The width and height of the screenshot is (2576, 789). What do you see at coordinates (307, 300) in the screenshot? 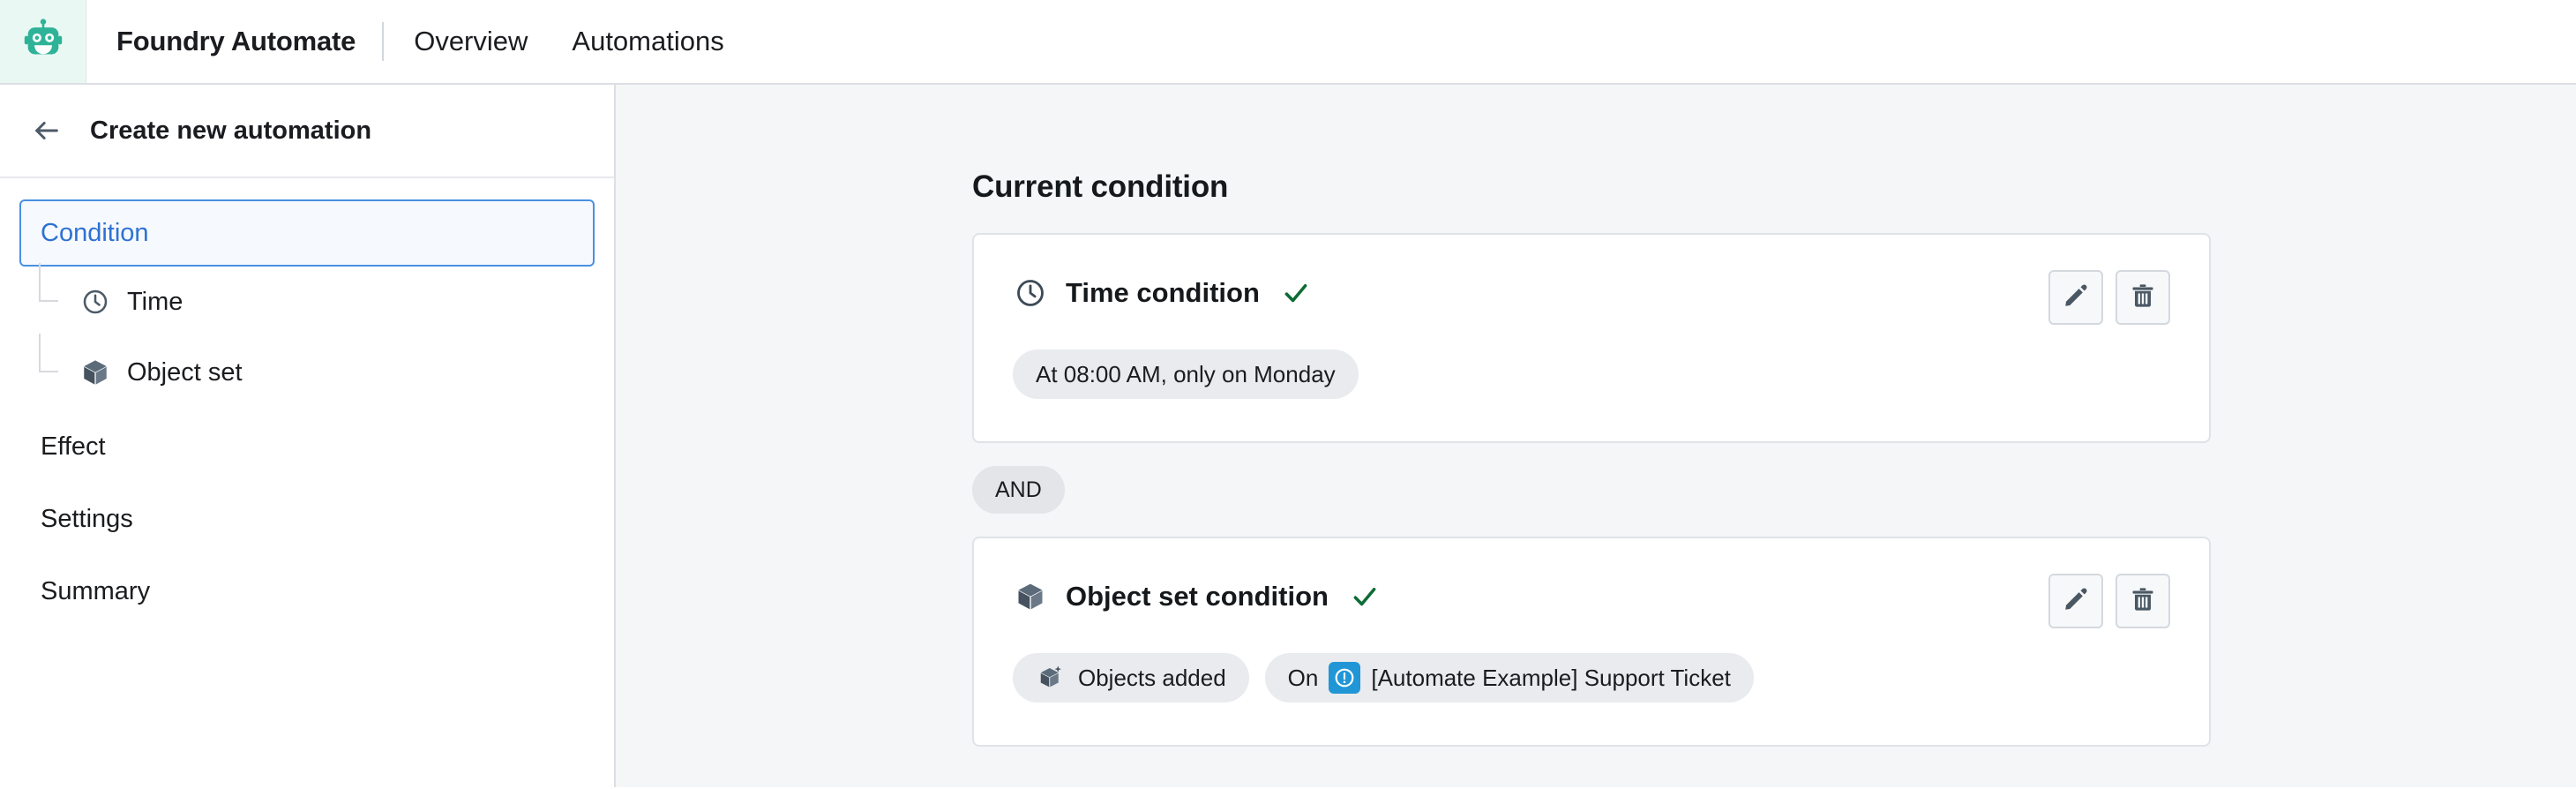
I see `sidebar-subitem-time-row: Time` at bounding box center [307, 300].